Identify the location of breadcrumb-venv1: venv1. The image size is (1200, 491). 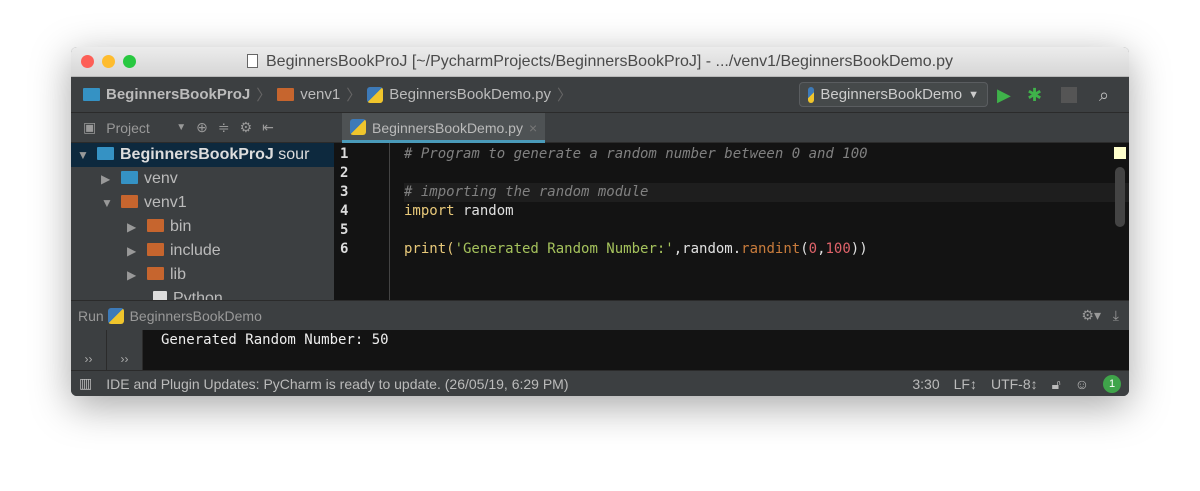
(320, 94).